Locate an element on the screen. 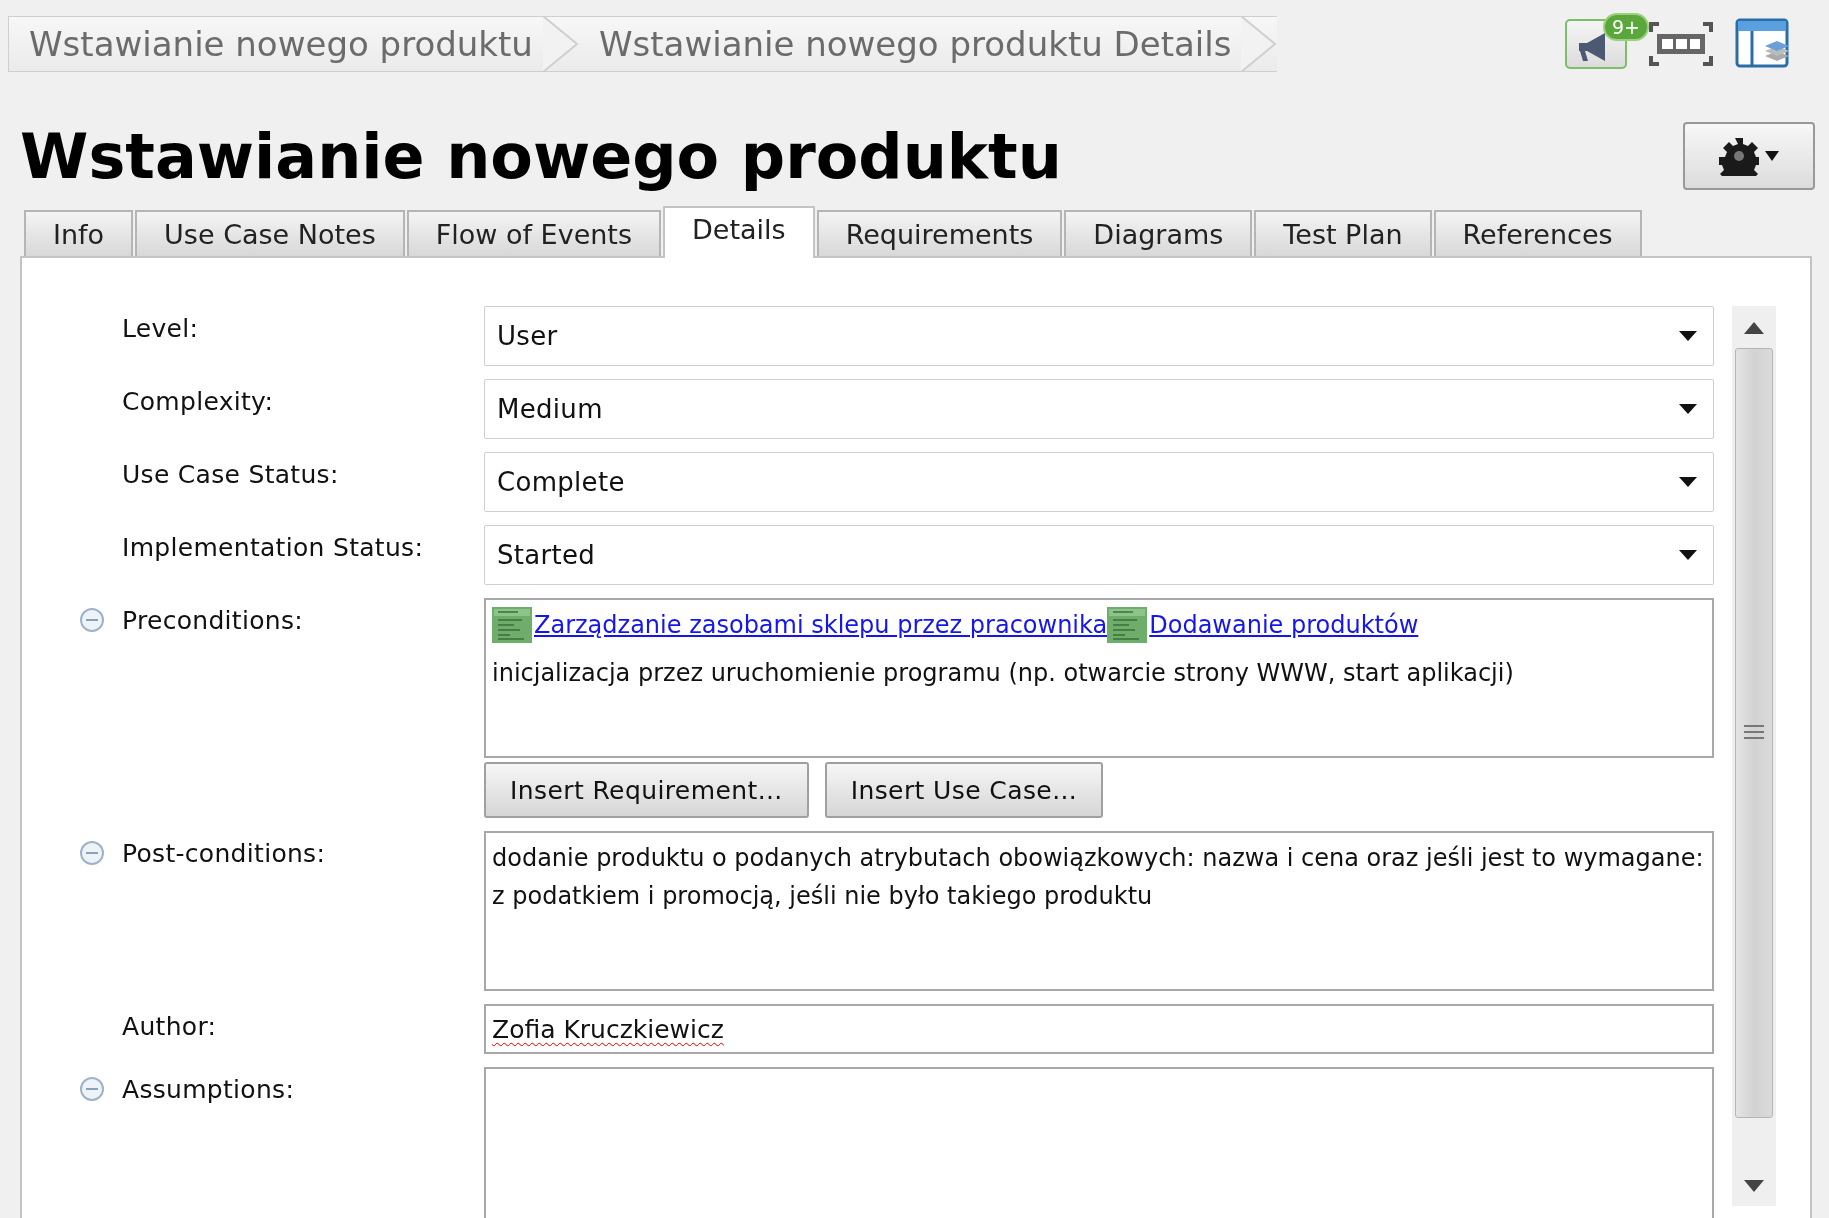 The image size is (1829, 1218). settings-menu-button is located at coordinates (1749, 156).